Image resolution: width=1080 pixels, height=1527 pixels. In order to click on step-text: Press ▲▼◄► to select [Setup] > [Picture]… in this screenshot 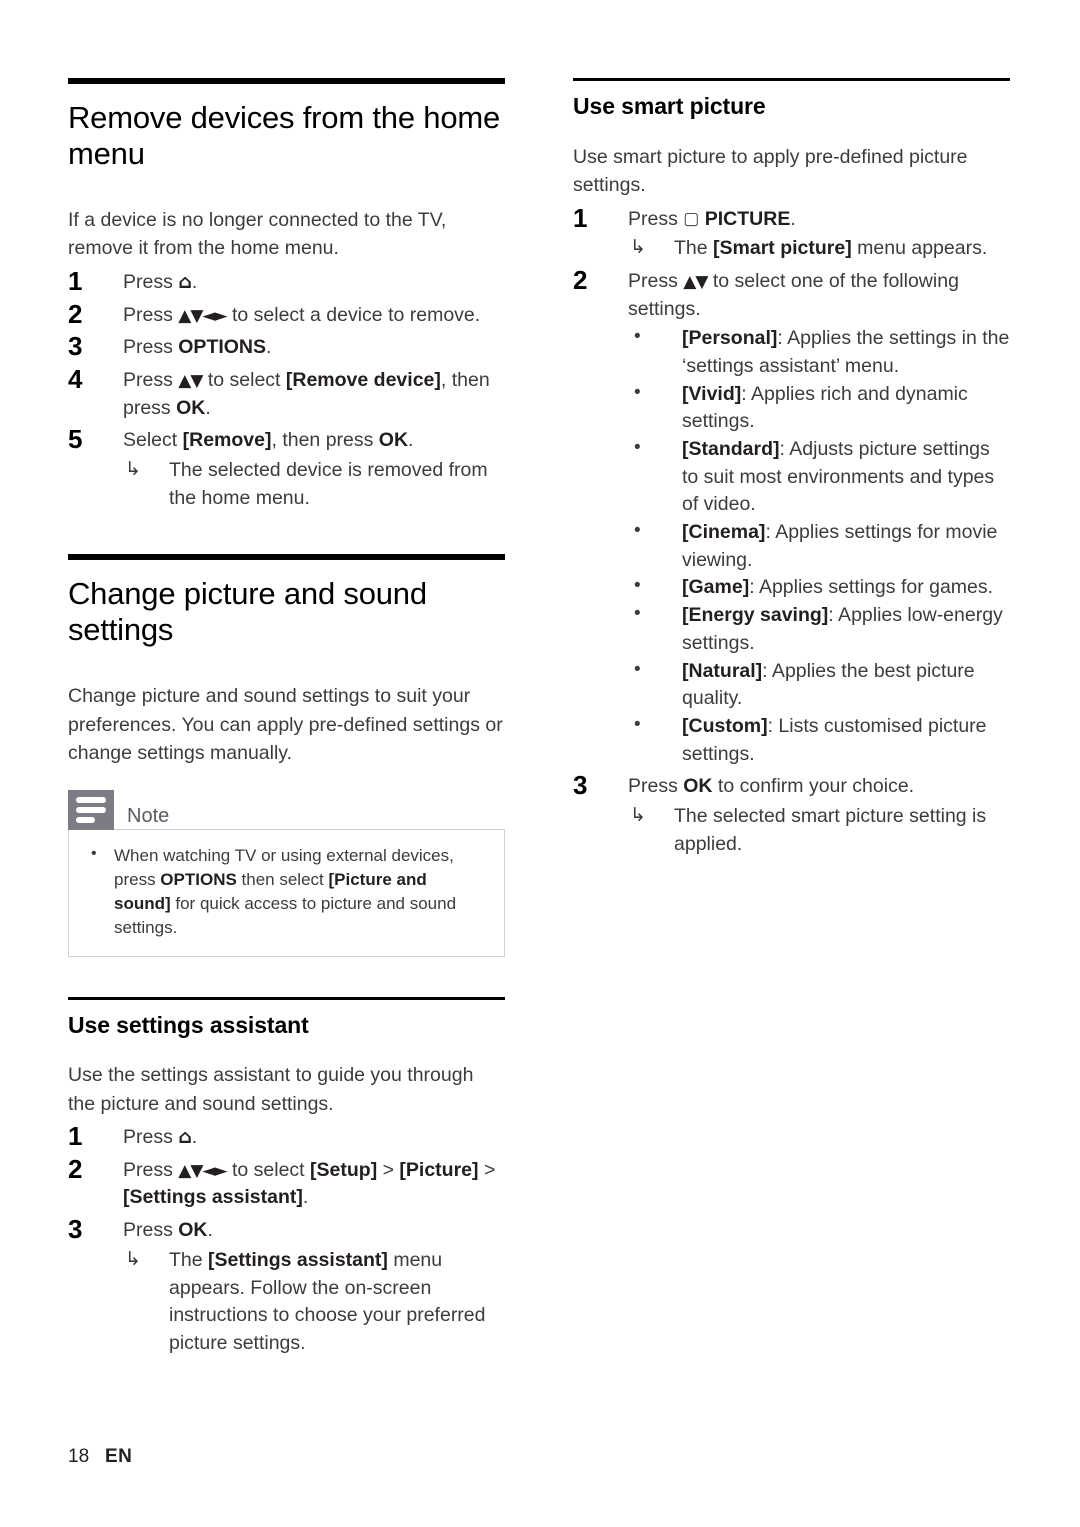, I will do `click(309, 1183)`.